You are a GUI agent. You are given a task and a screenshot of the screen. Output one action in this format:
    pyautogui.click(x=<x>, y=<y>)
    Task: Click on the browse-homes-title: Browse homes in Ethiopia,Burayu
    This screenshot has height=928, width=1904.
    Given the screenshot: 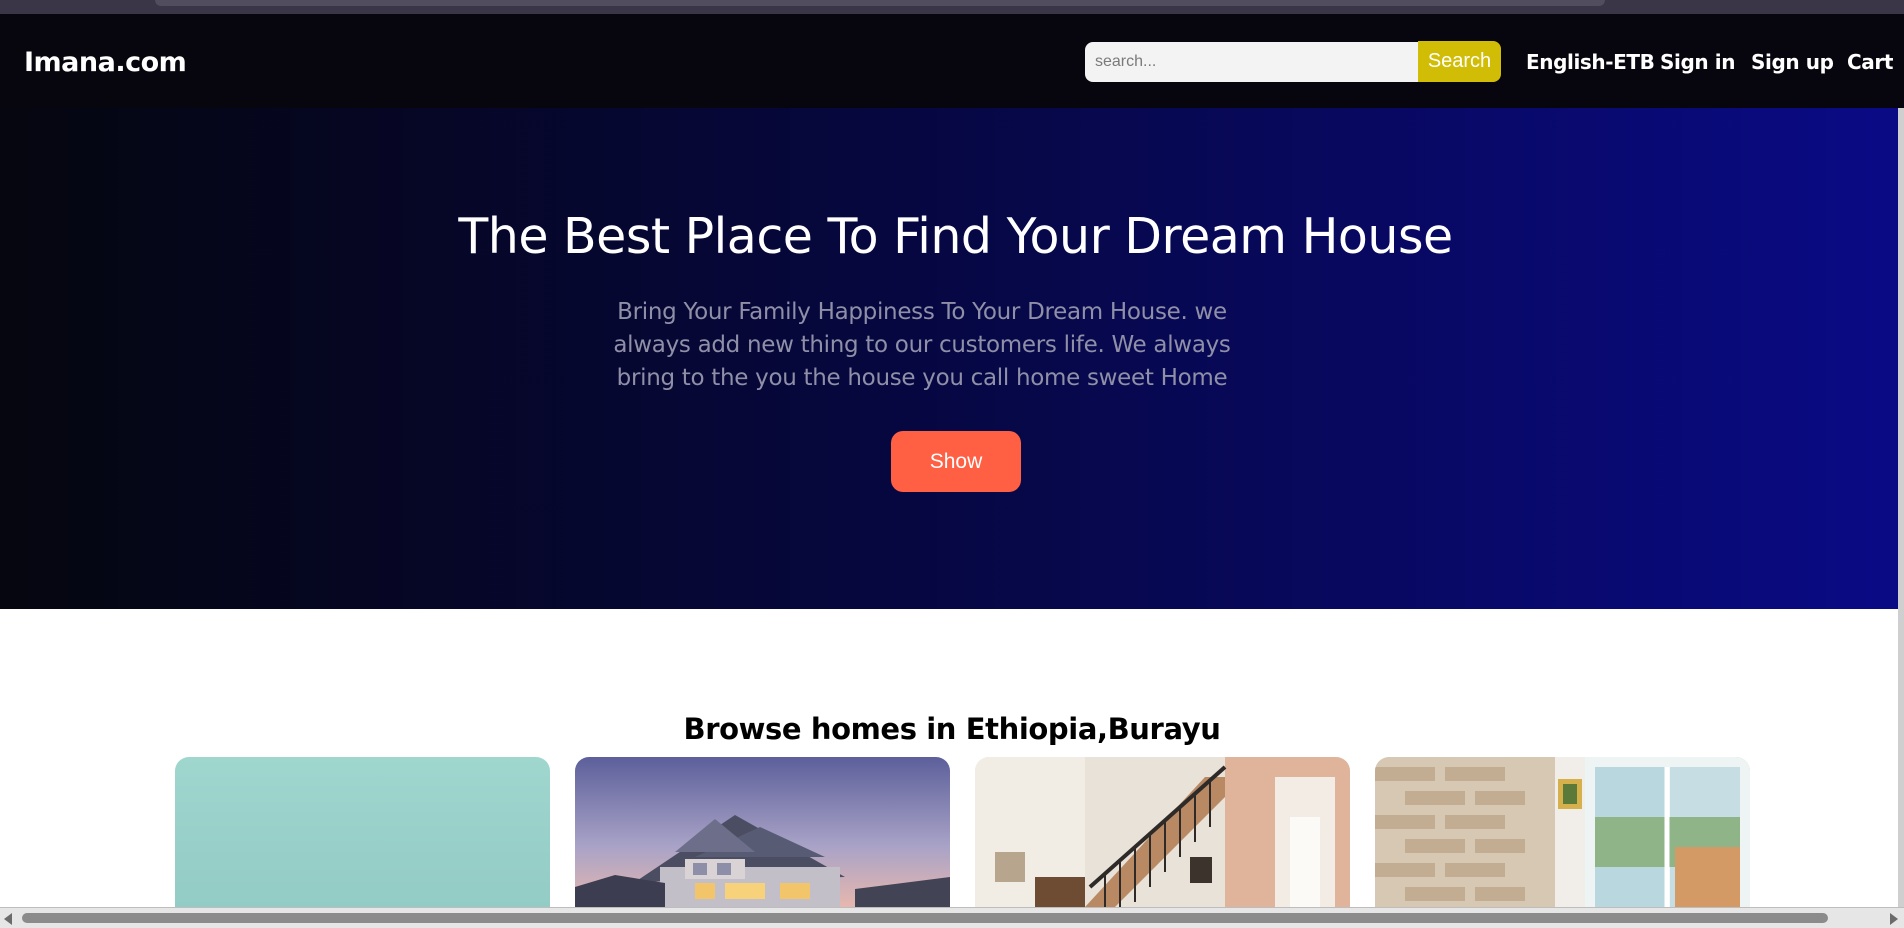 What is the action you would take?
    pyautogui.click(x=952, y=729)
    